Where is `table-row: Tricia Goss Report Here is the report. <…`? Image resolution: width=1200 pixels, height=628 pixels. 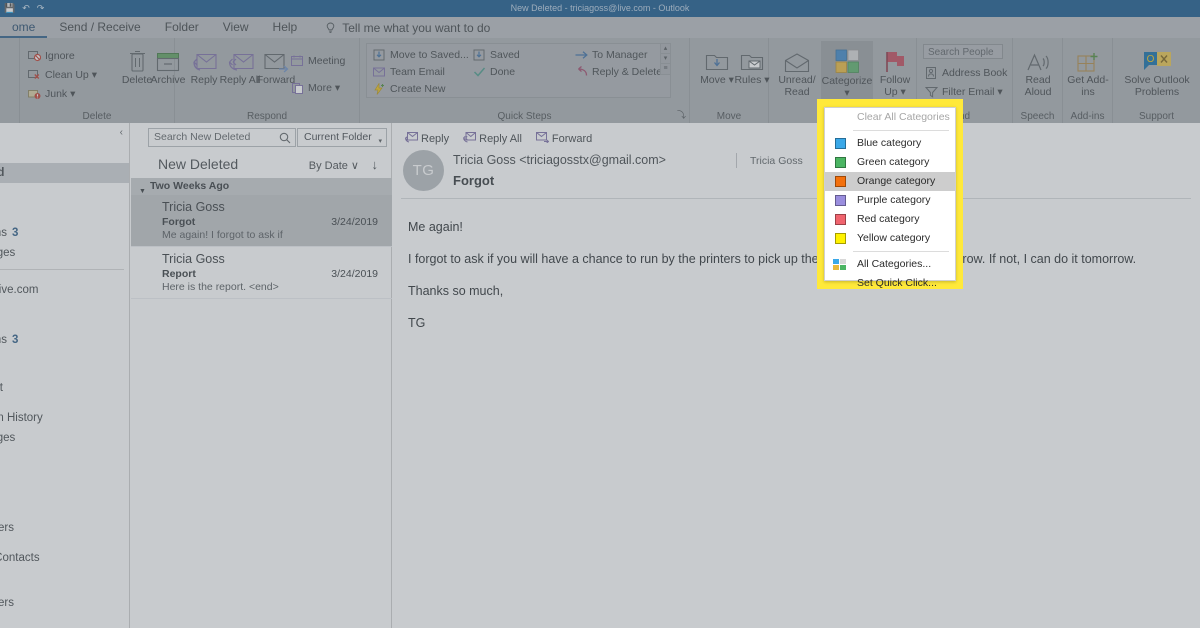 table-row: Tricia Goss Report Here is the report. <… is located at coordinates (261, 273).